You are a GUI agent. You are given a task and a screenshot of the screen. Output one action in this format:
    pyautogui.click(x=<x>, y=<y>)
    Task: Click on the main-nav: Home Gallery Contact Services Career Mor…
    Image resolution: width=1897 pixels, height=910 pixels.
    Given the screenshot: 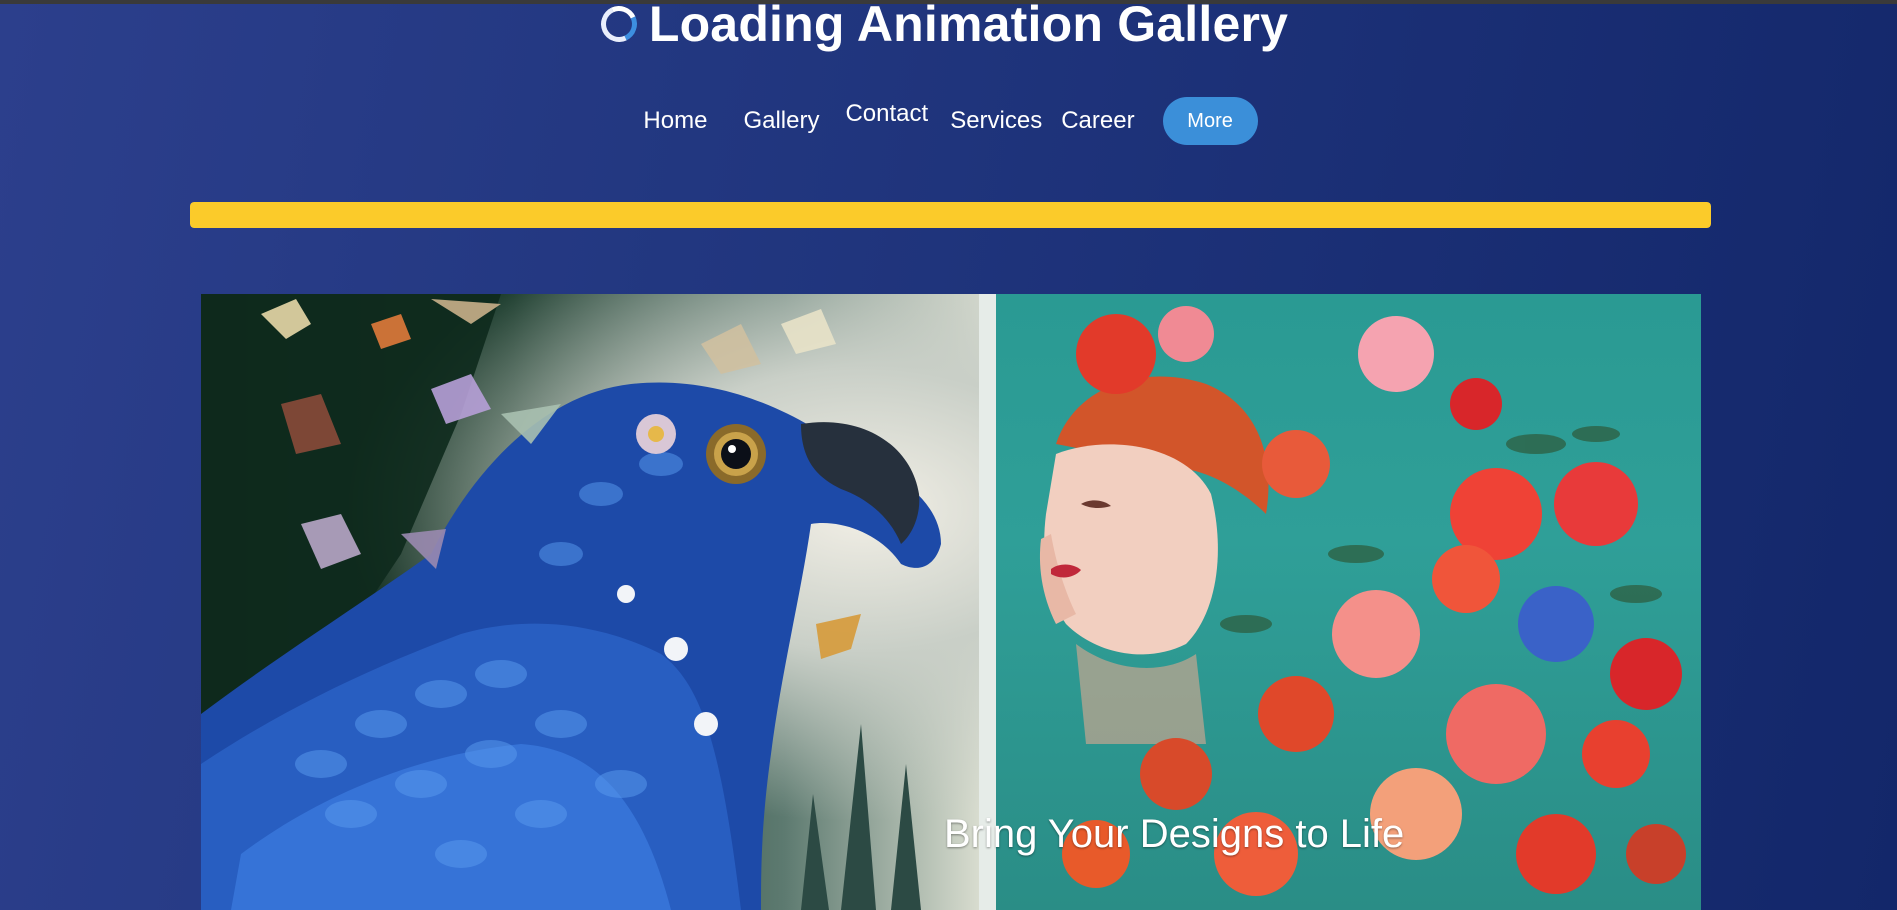 What is the action you would take?
    pyautogui.click(x=948, y=121)
    